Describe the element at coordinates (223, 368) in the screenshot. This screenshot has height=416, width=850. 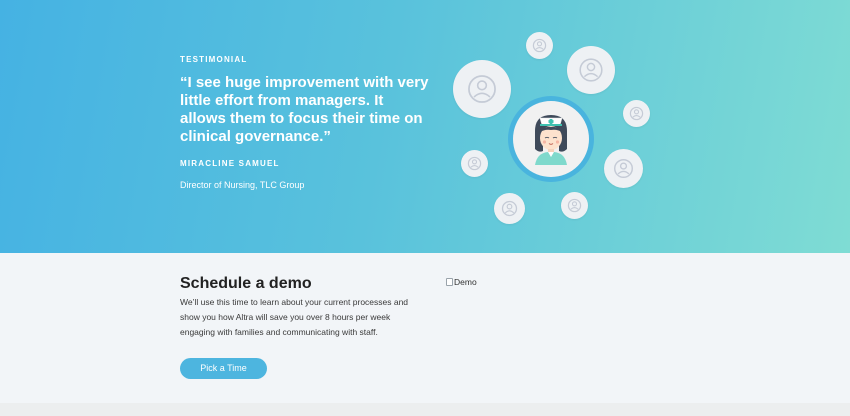
I see `pick-a-time-button: Pick a Time` at that location.